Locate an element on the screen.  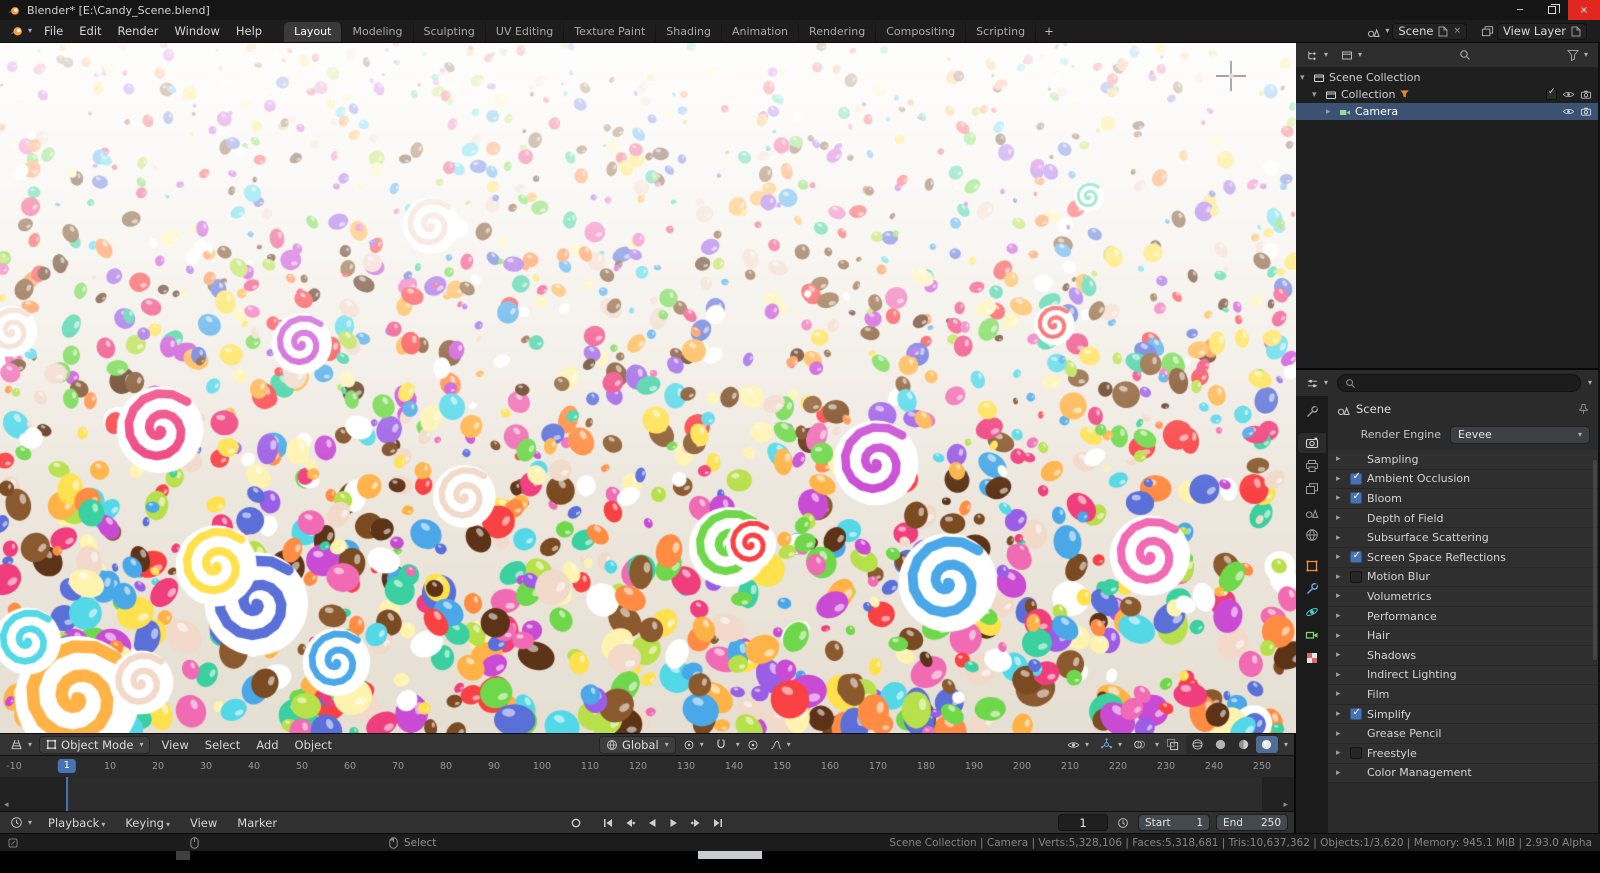
menu-item: Help is located at coordinates (249, 31).